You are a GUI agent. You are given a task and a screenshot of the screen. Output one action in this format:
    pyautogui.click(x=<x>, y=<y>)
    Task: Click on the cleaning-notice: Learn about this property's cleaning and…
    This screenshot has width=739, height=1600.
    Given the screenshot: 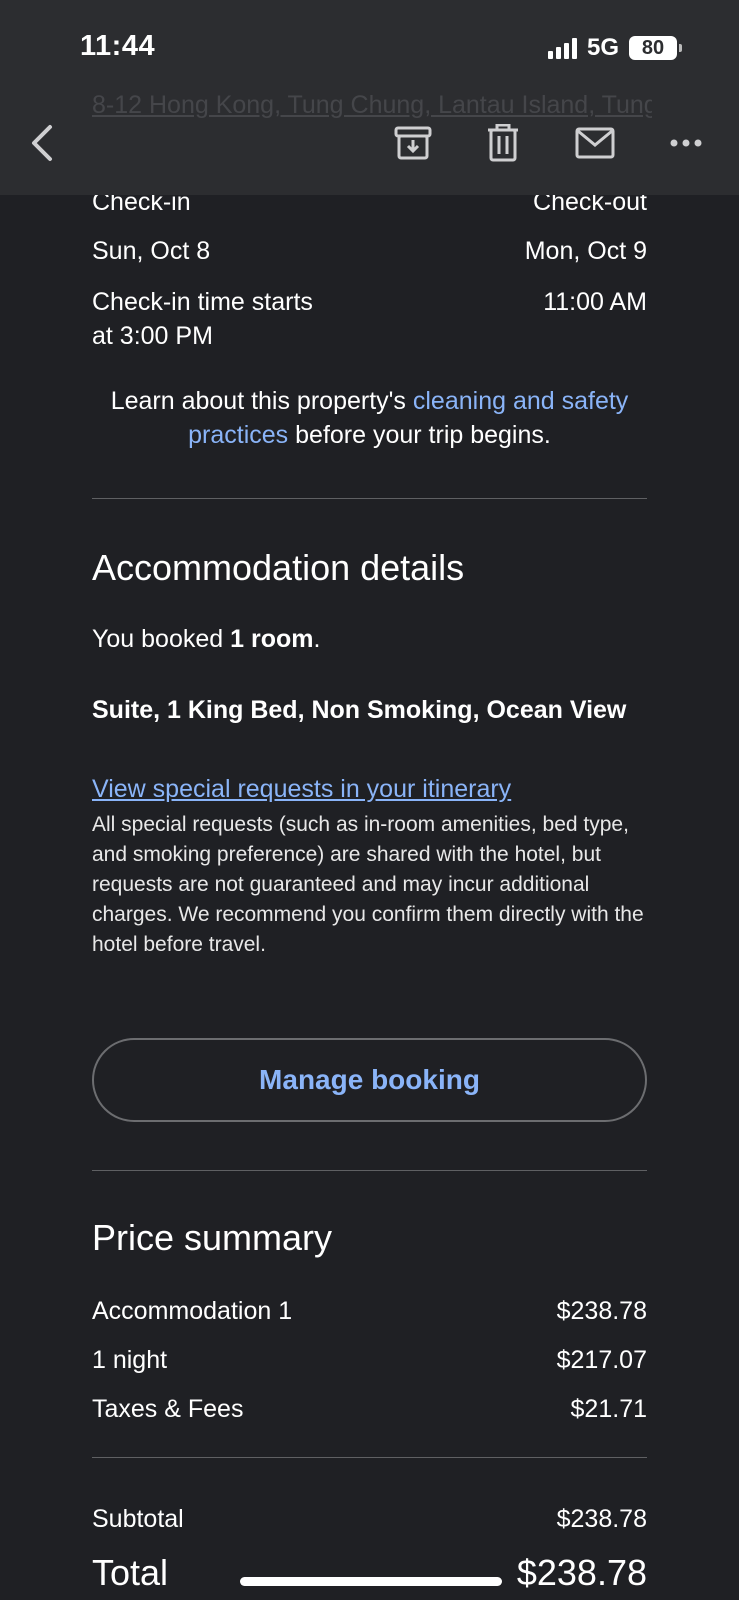 What is the action you would take?
    pyautogui.click(x=369, y=418)
    